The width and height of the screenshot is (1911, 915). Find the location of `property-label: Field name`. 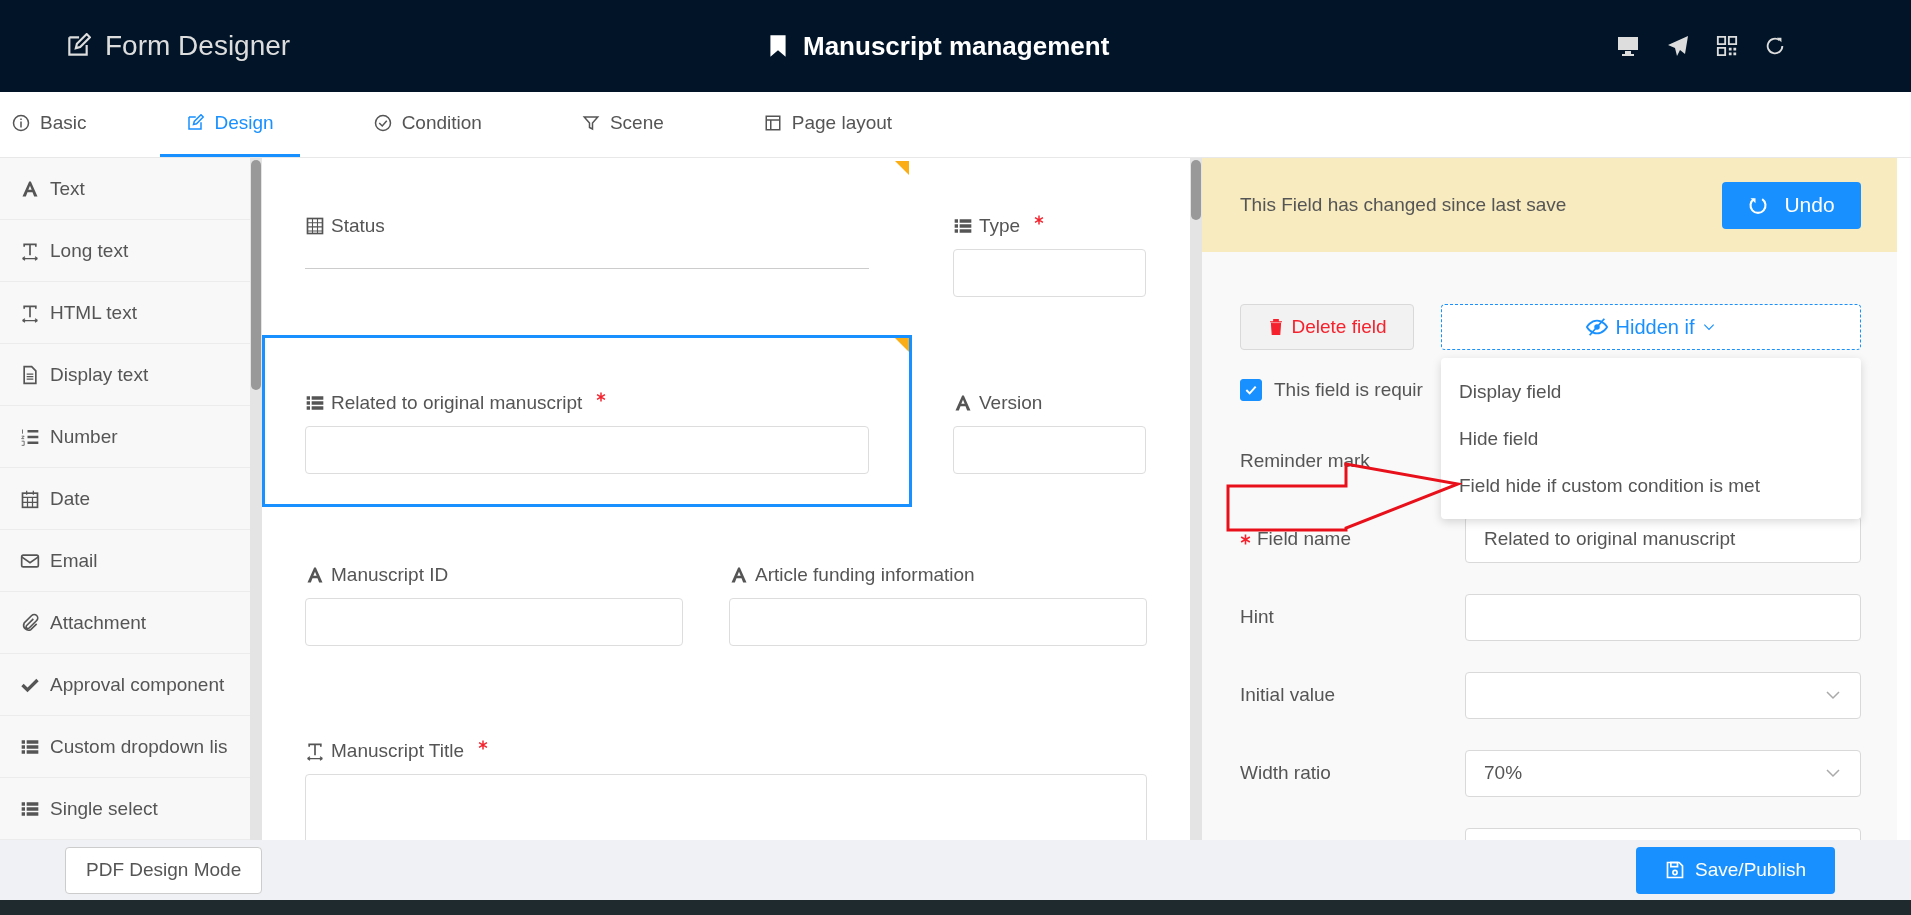

property-label: Field name is located at coordinates (1304, 539).